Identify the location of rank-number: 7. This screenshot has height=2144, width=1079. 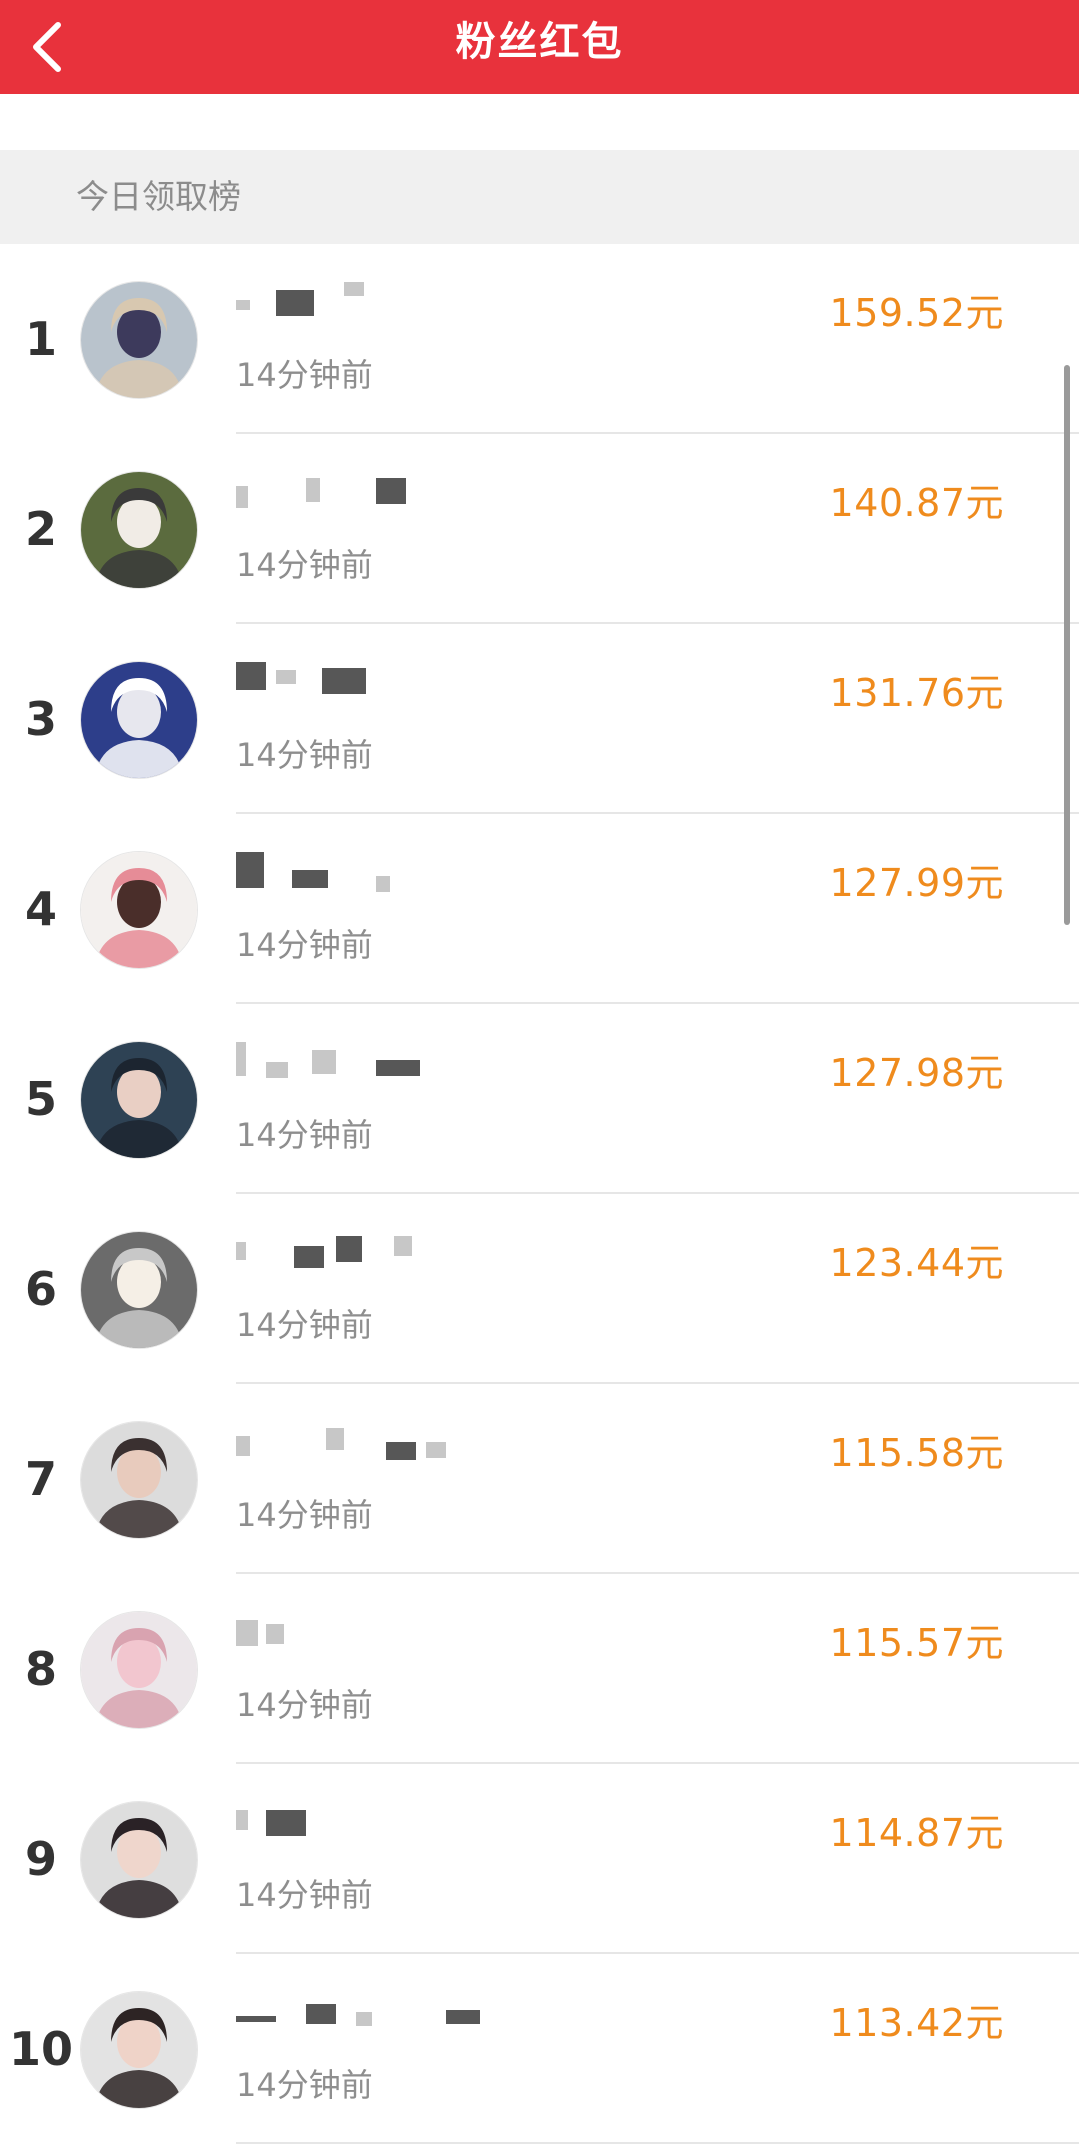
(40, 1479).